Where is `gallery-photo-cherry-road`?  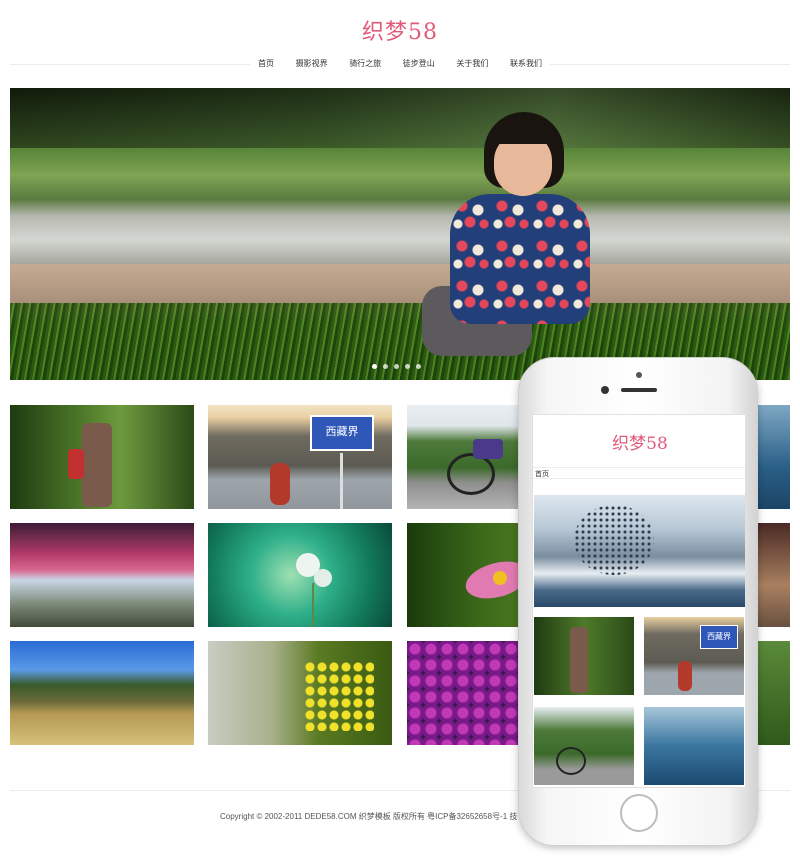 gallery-photo-cherry-road is located at coordinates (102, 575).